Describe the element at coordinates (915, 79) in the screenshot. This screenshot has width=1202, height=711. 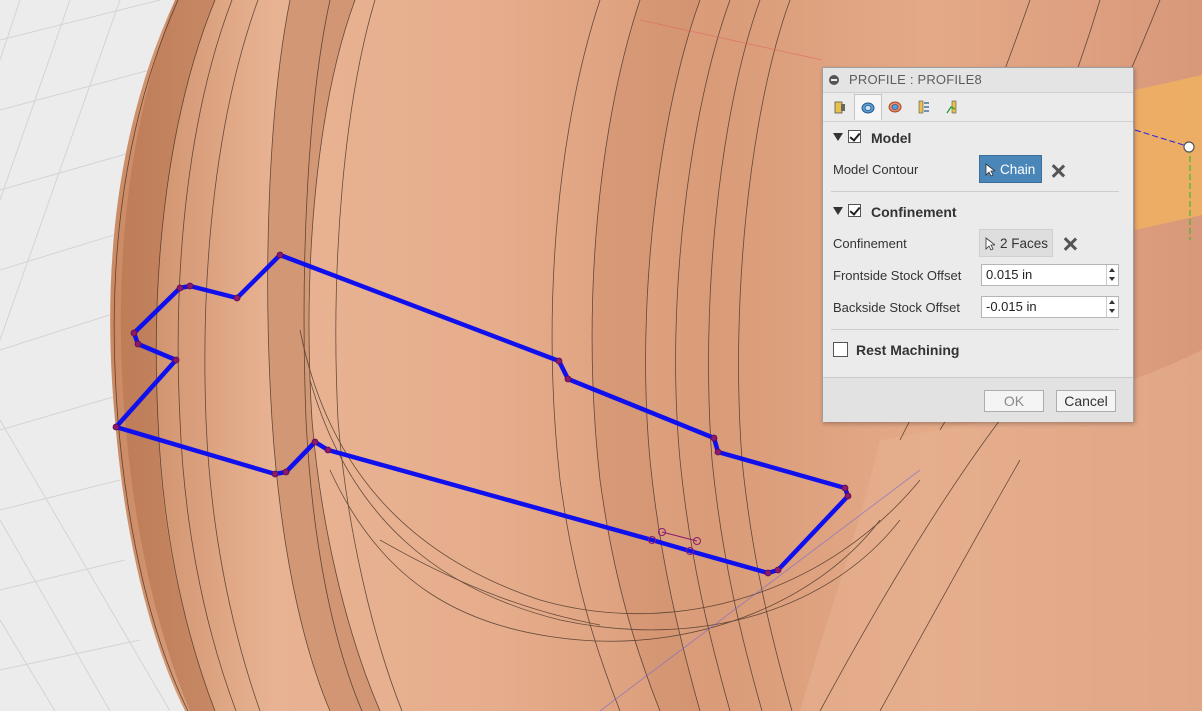
I see `dialog-title: PROFILE : PROFILE8` at that location.